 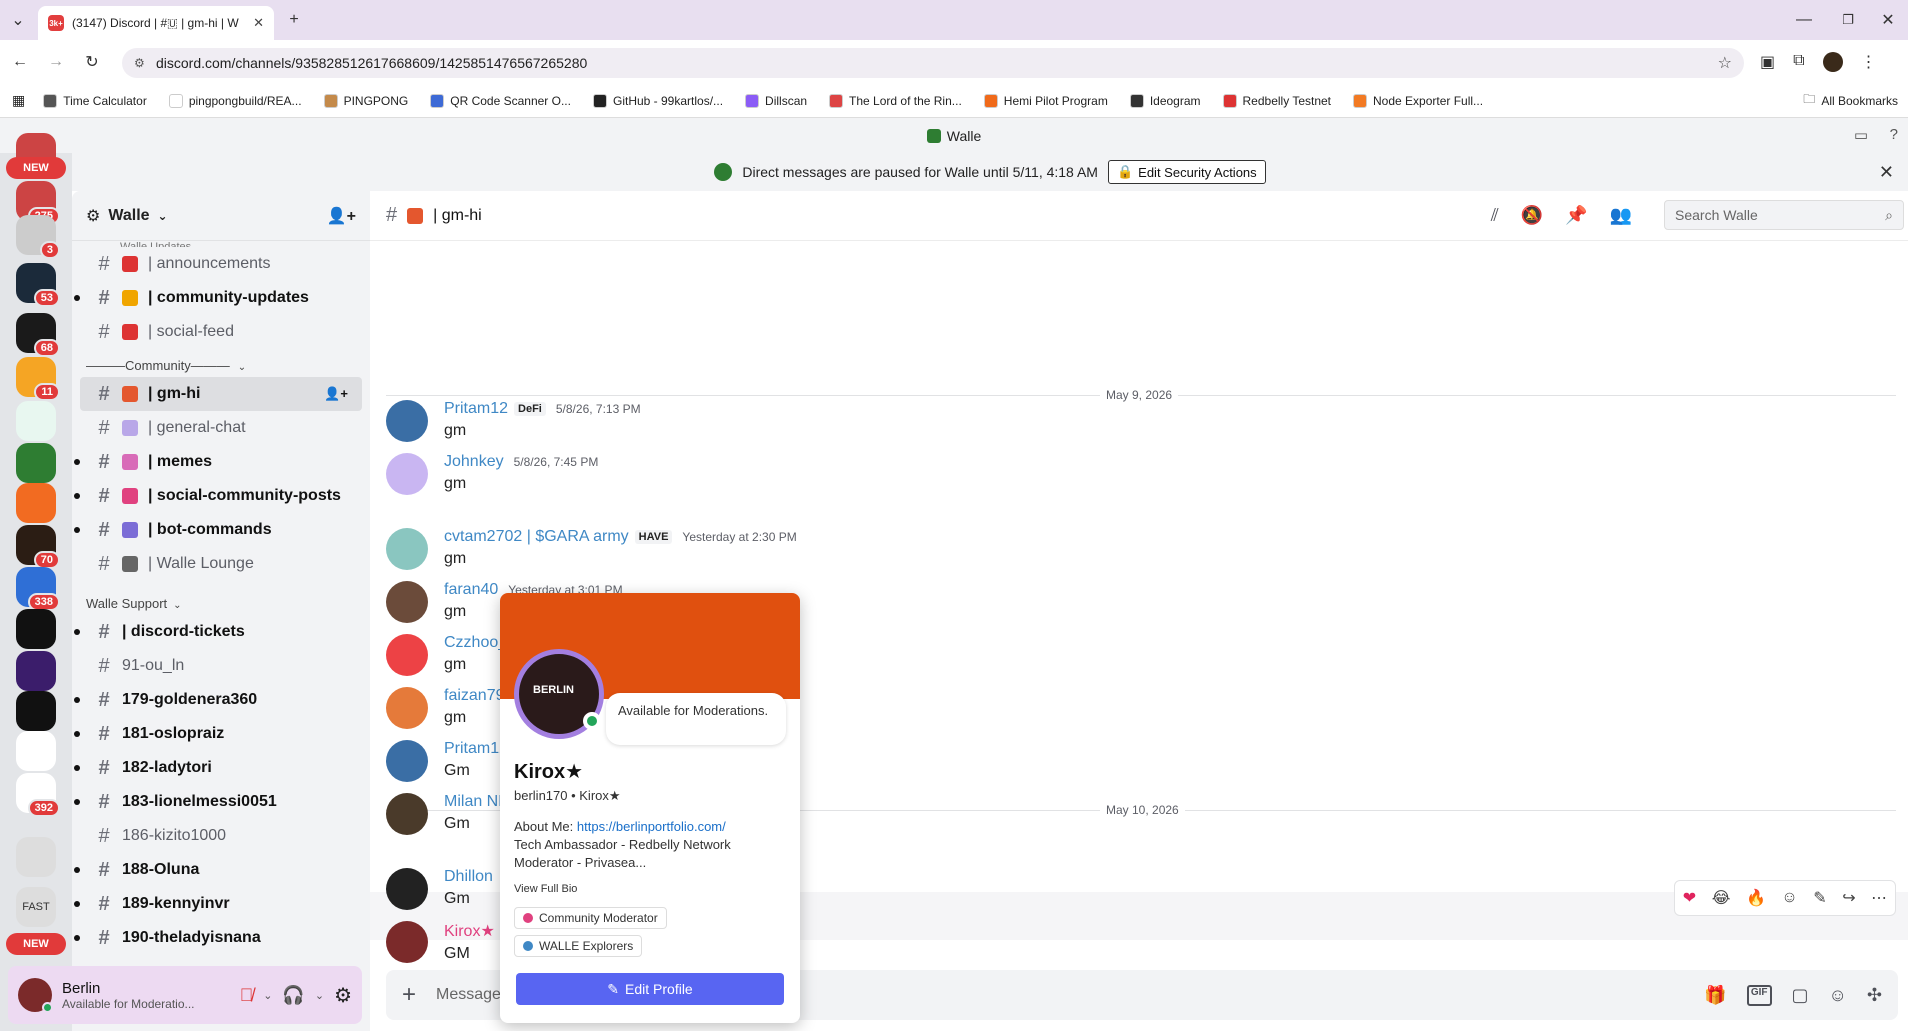 I want to click on bookmark-star-icon: ☆, so click(x=1725, y=63).